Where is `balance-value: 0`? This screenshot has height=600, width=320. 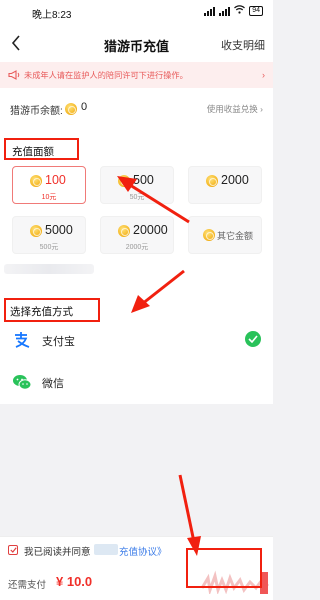 balance-value: 0 is located at coordinates (84, 107).